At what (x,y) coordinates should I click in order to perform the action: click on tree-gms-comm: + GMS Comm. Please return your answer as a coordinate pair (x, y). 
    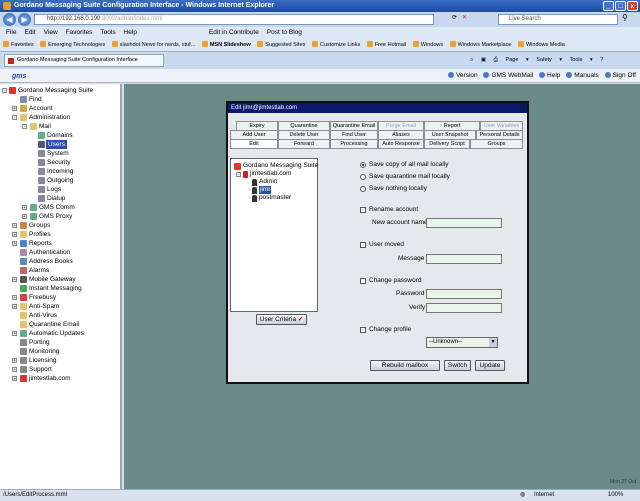
    Looking at the image, I should click on (60, 207).